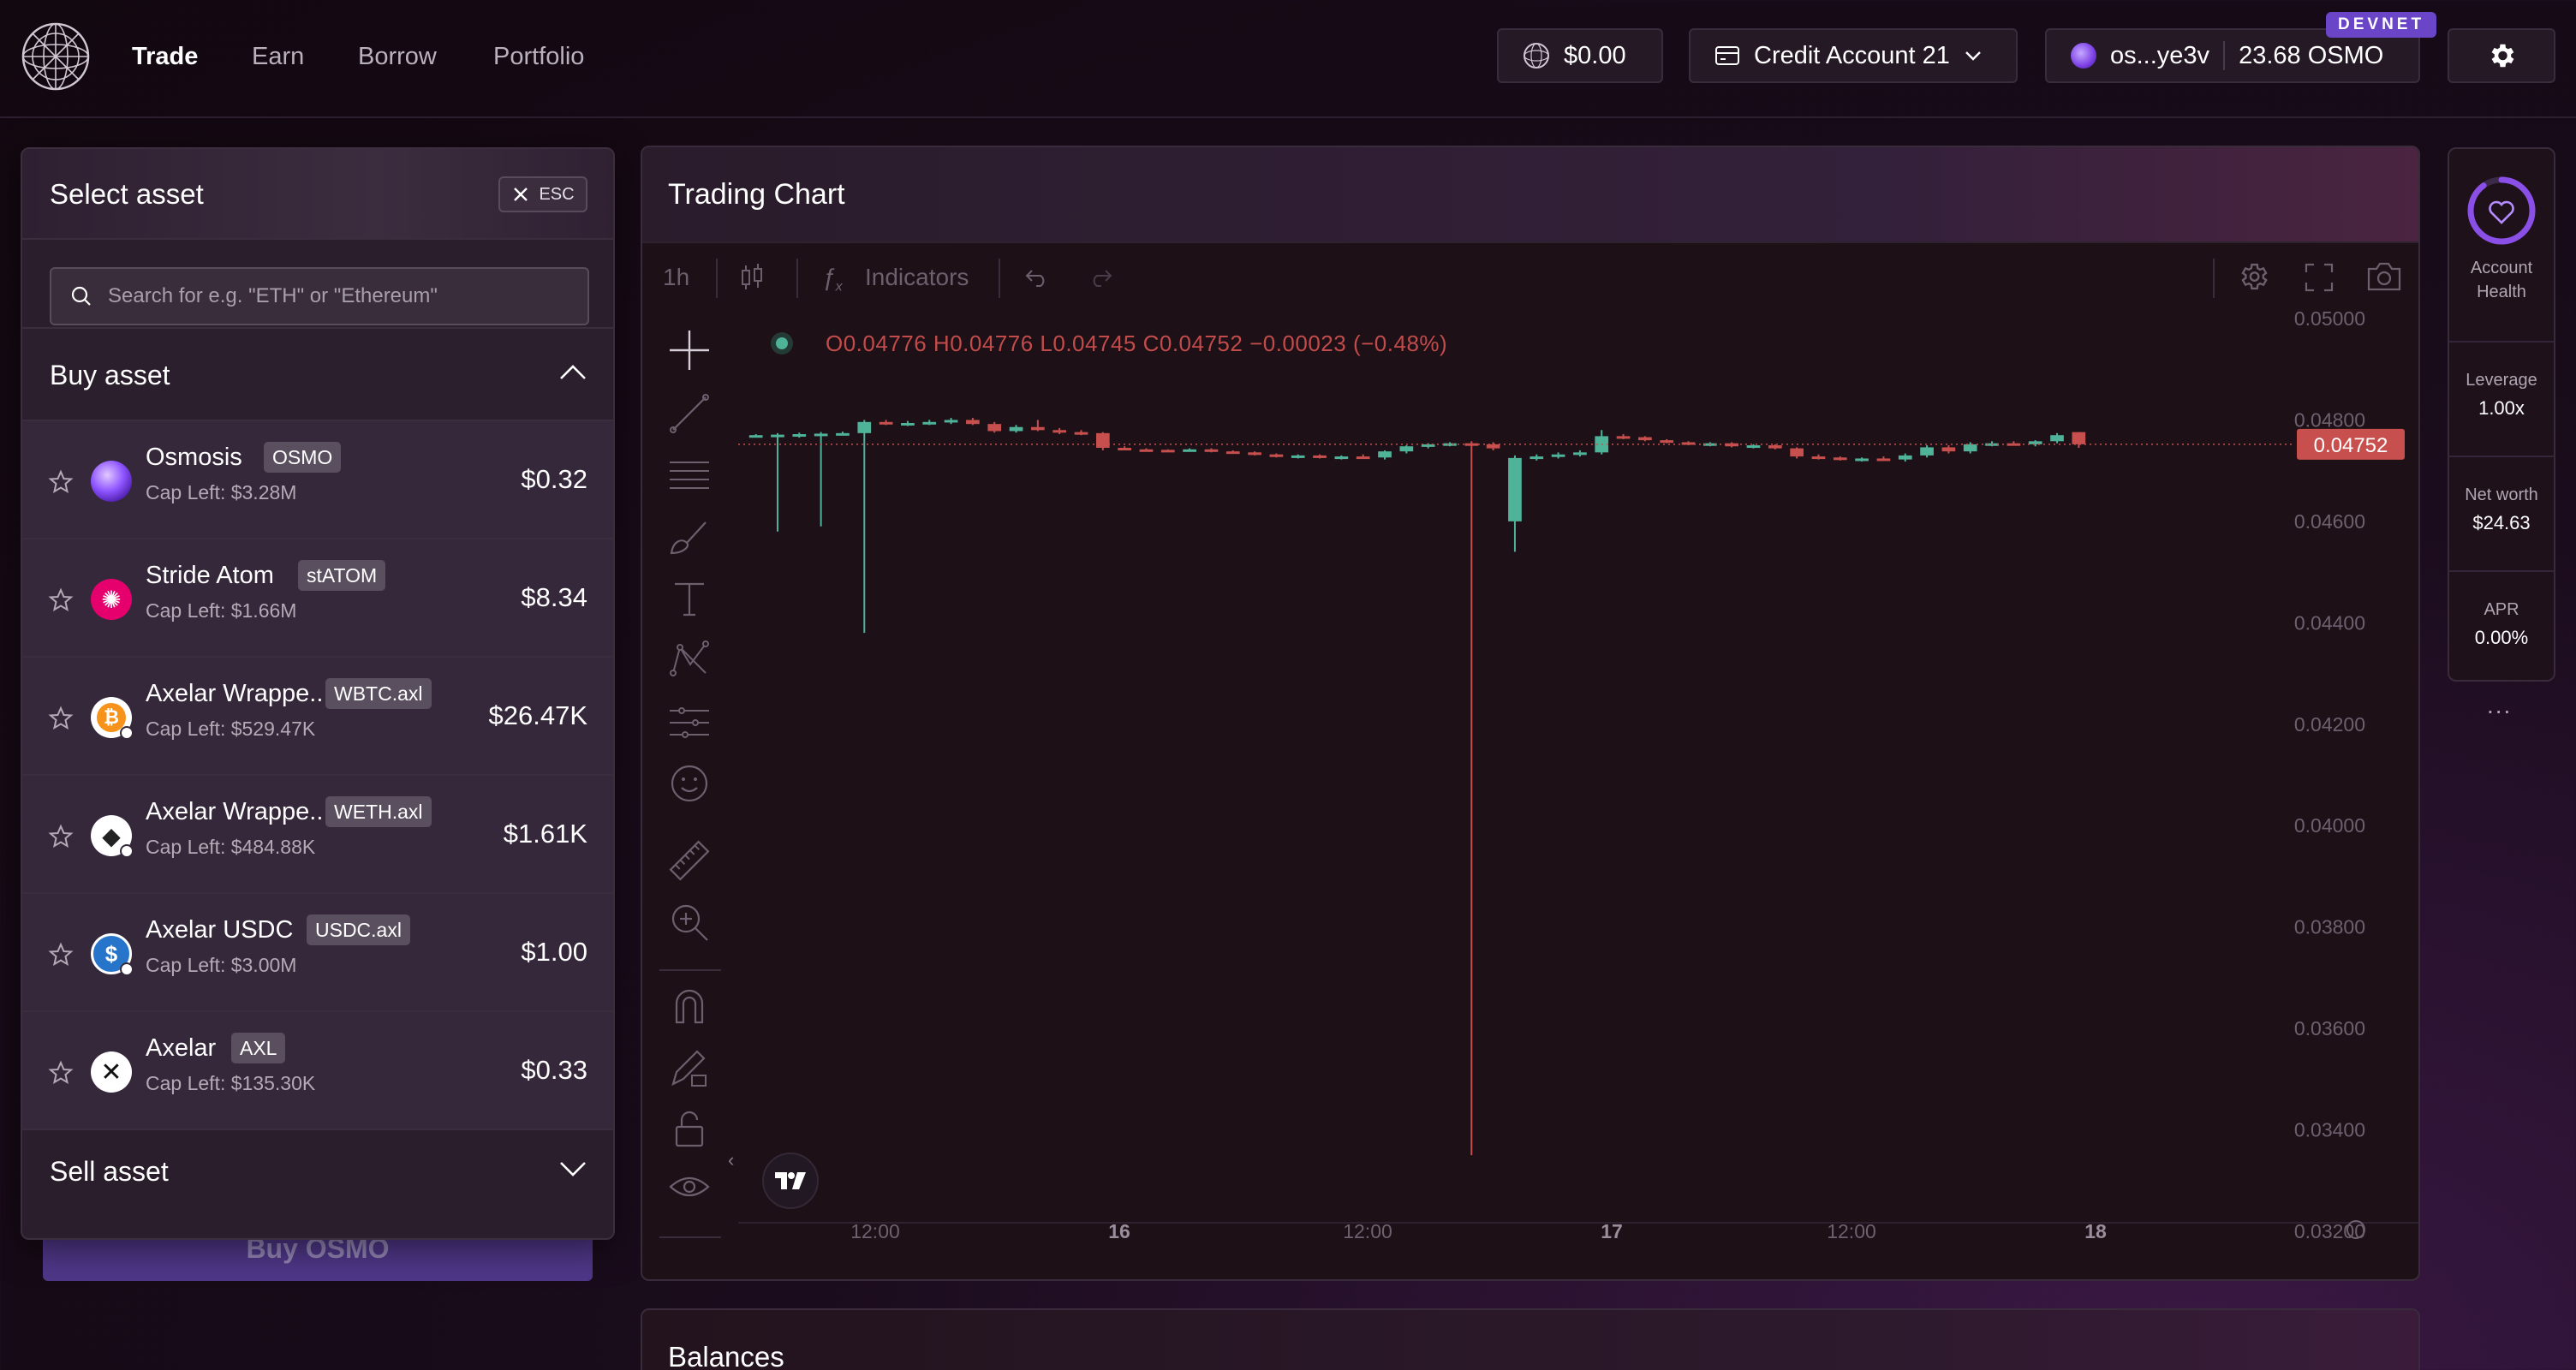 The height and width of the screenshot is (1370, 2576). What do you see at coordinates (731, 1160) in the screenshot?
I see `collapse-toolbar-icon: ‹` at bounding box center [731, 1160].